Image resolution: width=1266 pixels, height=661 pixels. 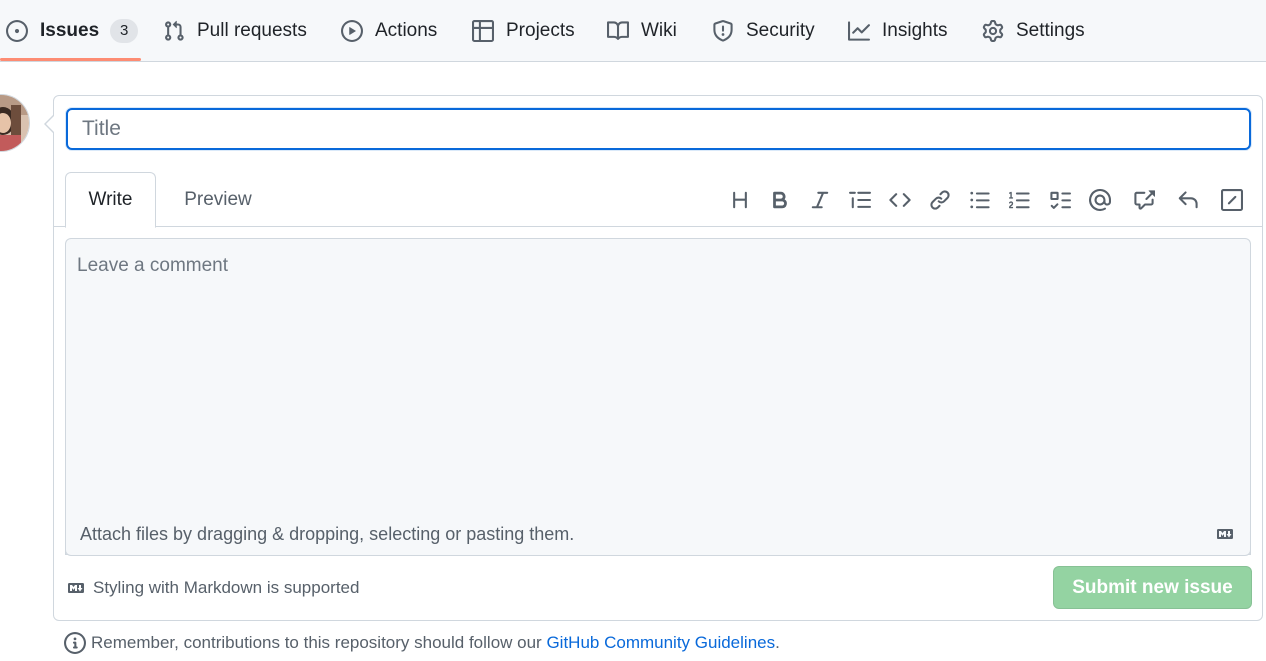 What do you see at coordinates (1188, 200) in the screenshot?
I see `saved-reply-icon` at bounding box center [1188, 200].